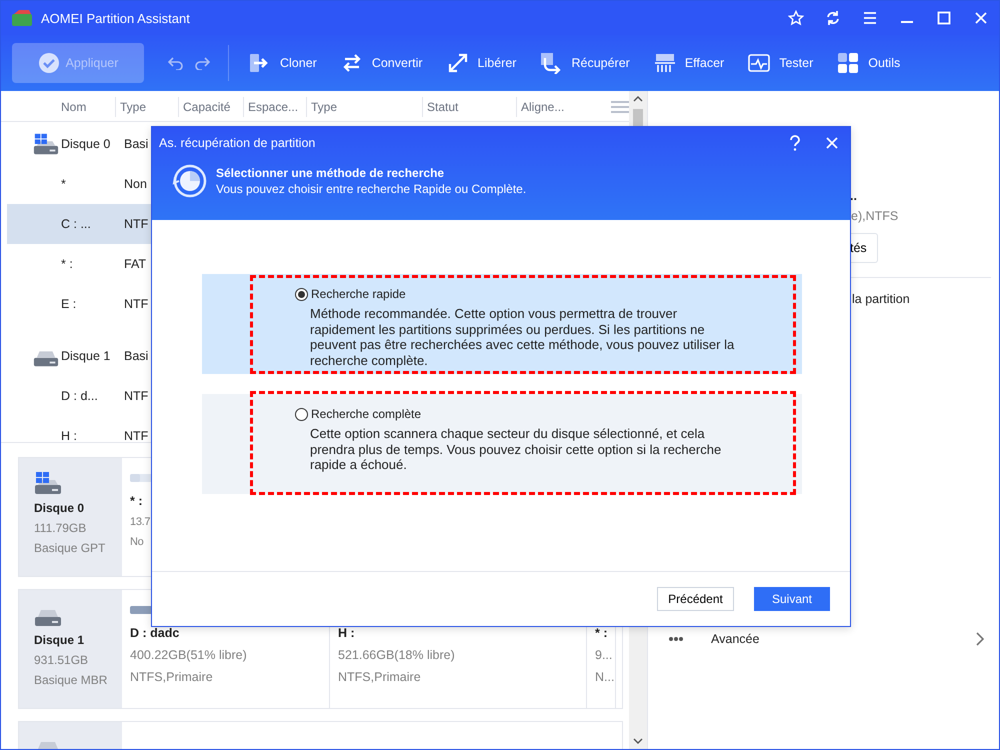  What do you see at coordinates (665, 63) in the screenshot?
I see `shredder-icon` at bounding box center [665, 63].